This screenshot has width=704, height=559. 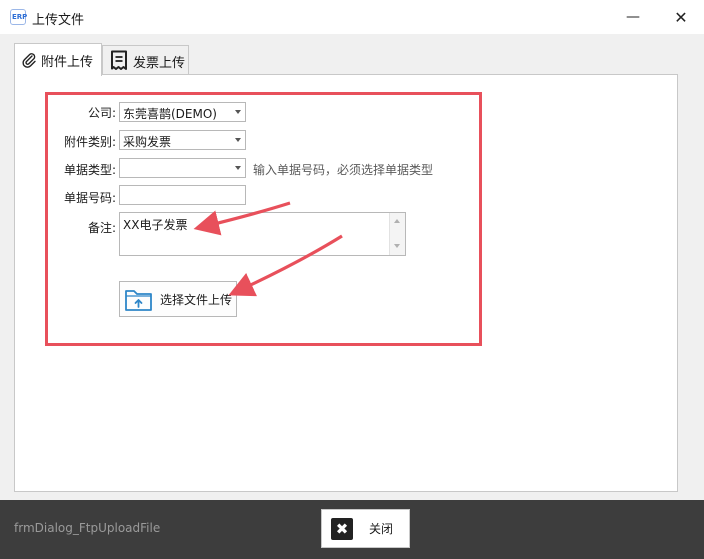 What do you see at coordinates (18, 17) in the screenshot?
I see `erp-app-icon: ERP` at bounding box center [18, 17].